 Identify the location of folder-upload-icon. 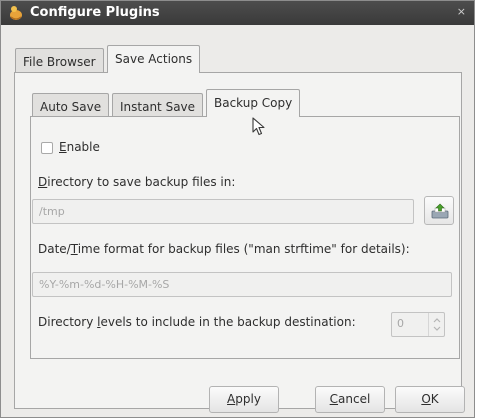
(440, 211).